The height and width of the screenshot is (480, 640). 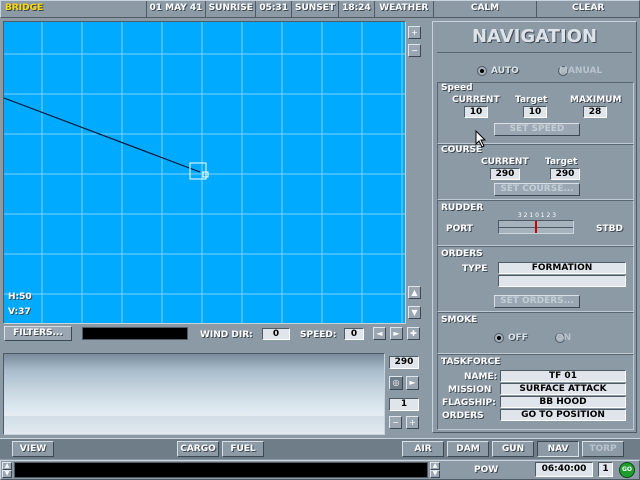 What do you see at coordinates (563, 402) in the screenshot?
I see `taskforce-flagship-value: BB HOOD` at bounding box center [563, 402].